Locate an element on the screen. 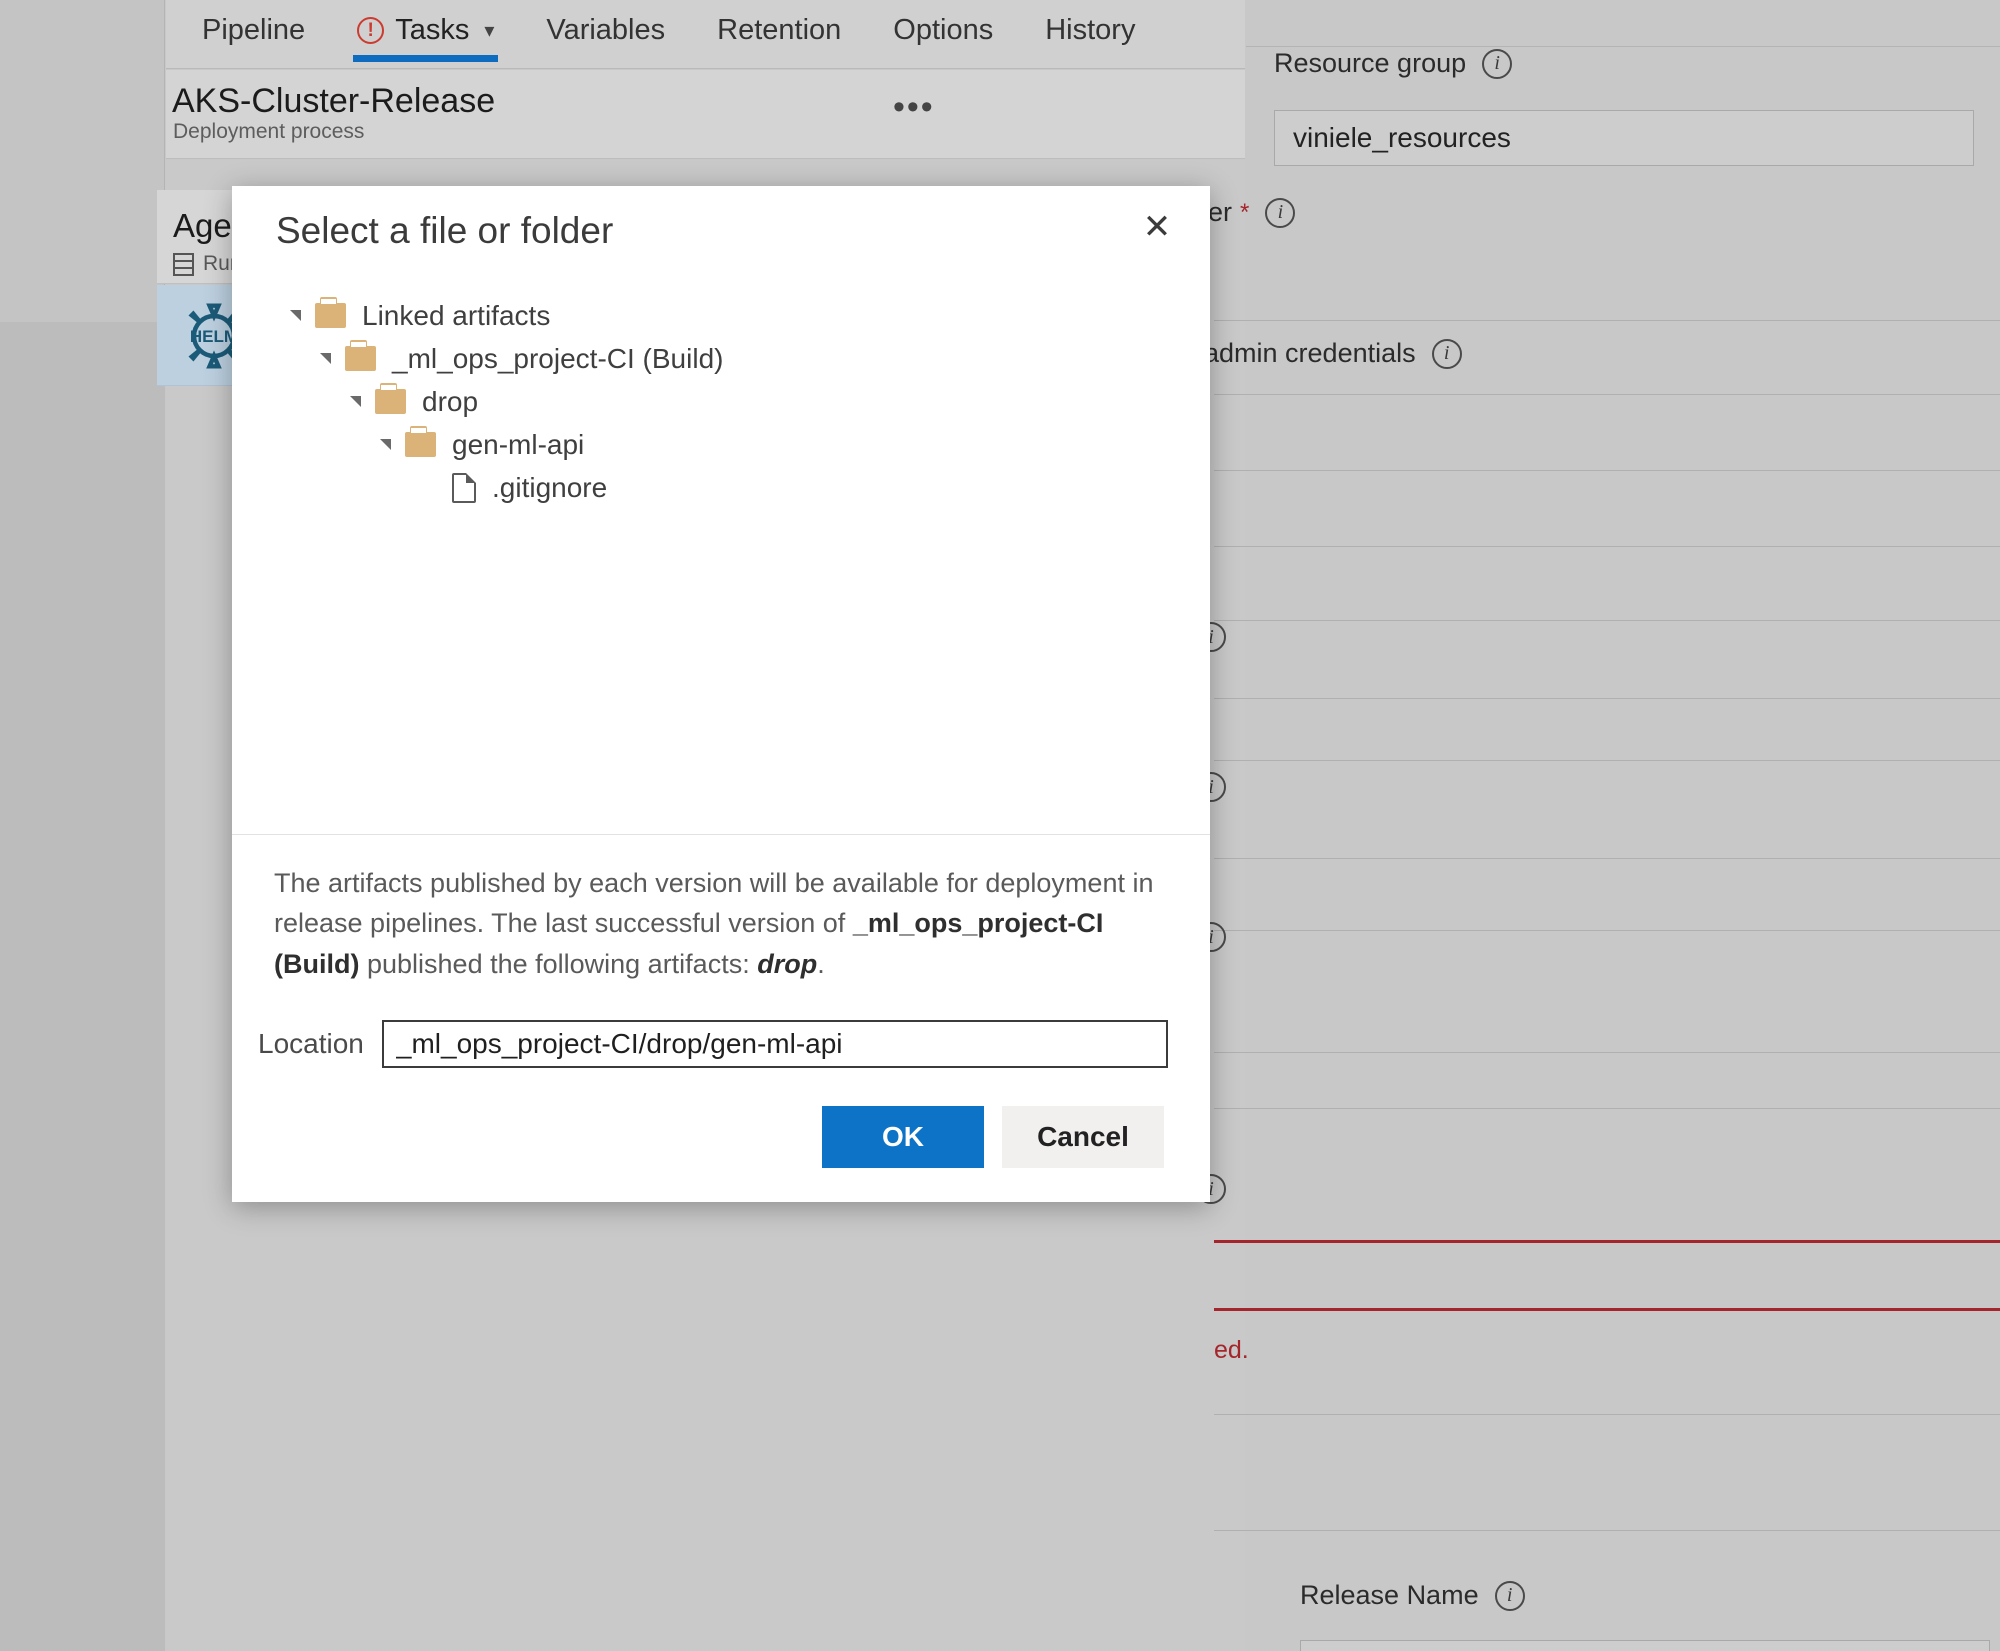 Image resolution: width=2000 pixels, height=1651 pixels. ok-button: OK is located at coordinates (903, 1137).